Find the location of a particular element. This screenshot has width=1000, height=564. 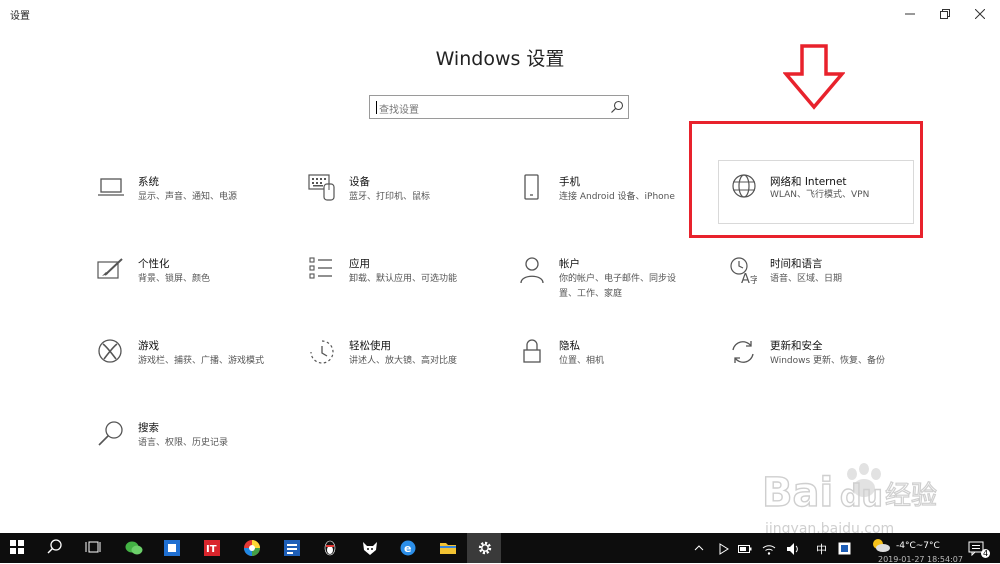

tile-search: 搜索 语言、权限、历史记录 is located at coordinates (192, 442).